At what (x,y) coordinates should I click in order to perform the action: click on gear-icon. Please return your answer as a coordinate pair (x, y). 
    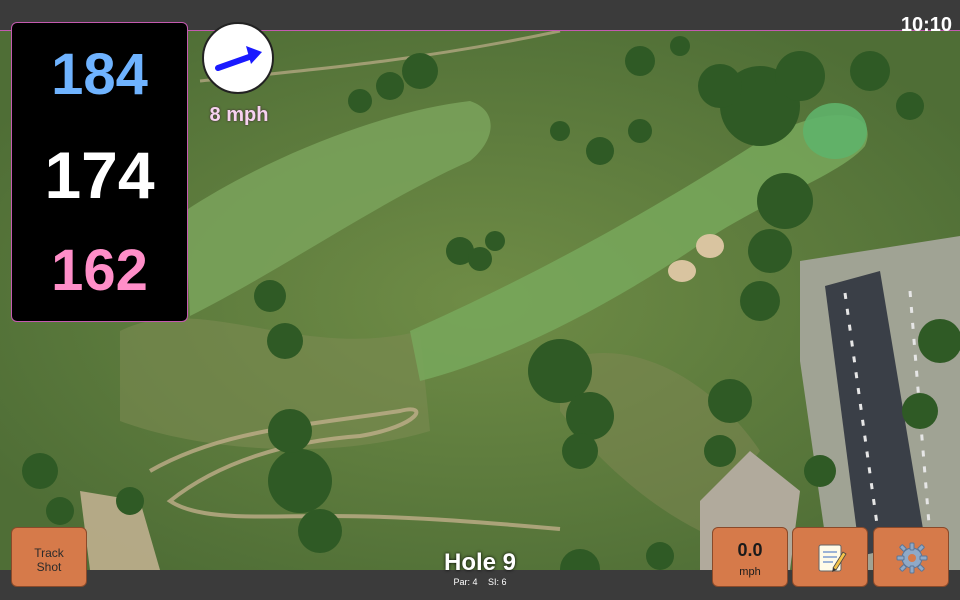
    Looking at the image, I should click on (912, 558).